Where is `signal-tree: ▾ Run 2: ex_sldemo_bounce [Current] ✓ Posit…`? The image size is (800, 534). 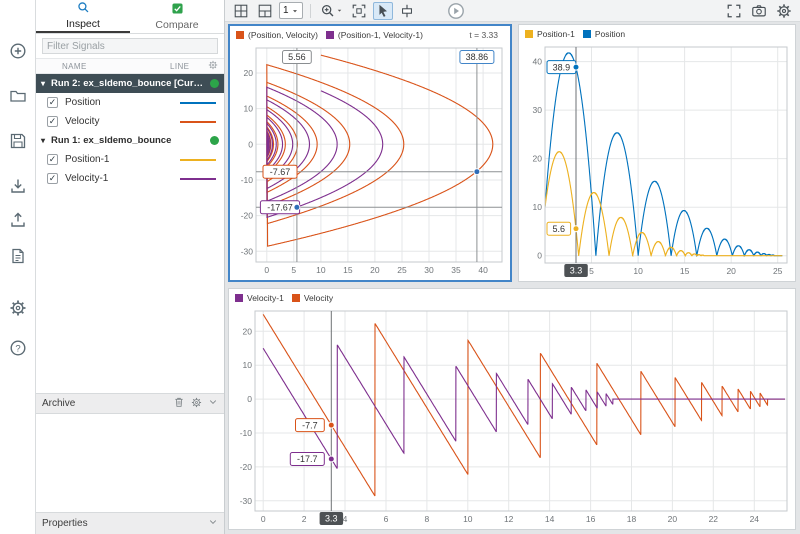 signal-tree: ▾ Run 2: ex_sldemo_bounce [Current] ✓ Posit… is located at coordinates (130, 131).